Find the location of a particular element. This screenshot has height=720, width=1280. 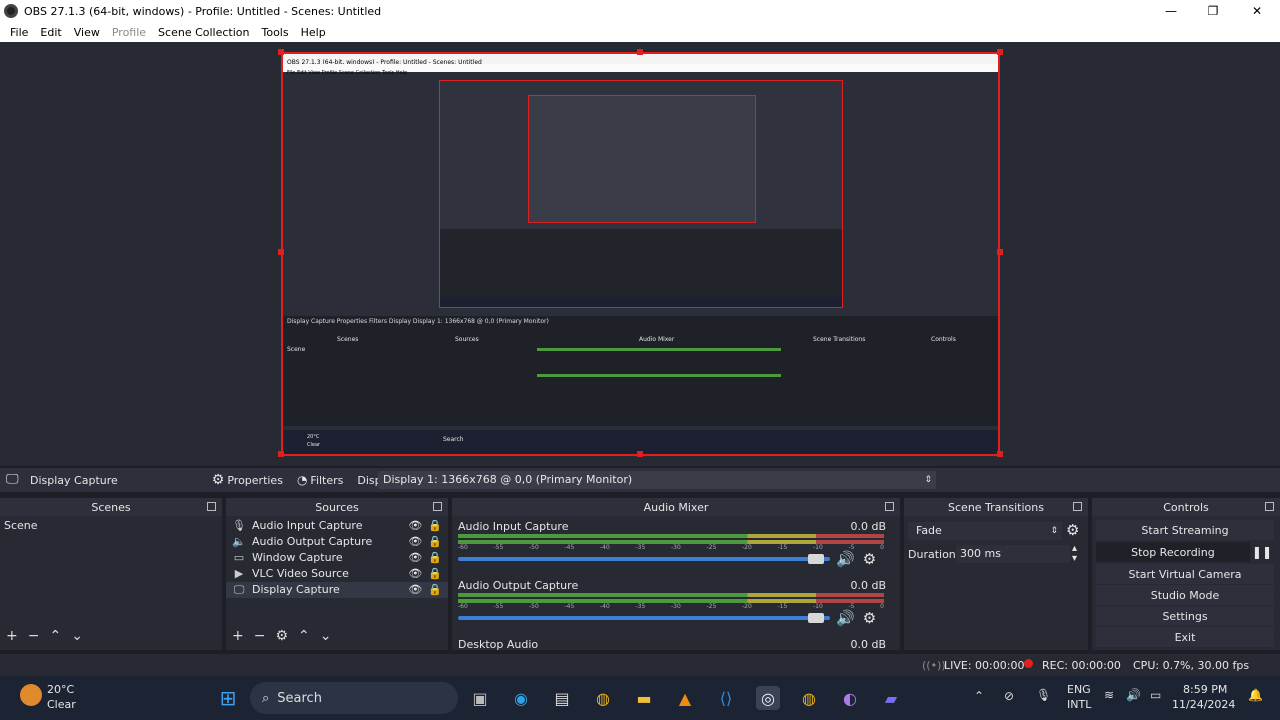

weather-icon is located at coordinates (31, 695).